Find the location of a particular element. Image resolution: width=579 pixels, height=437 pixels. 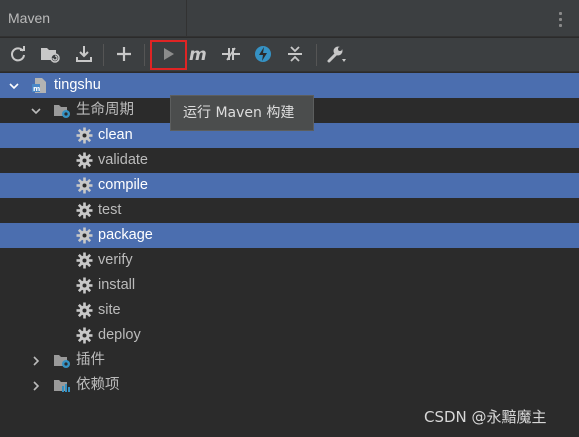

tree-item-dependencies: 依赖项 is located at coordinates (289, 385).